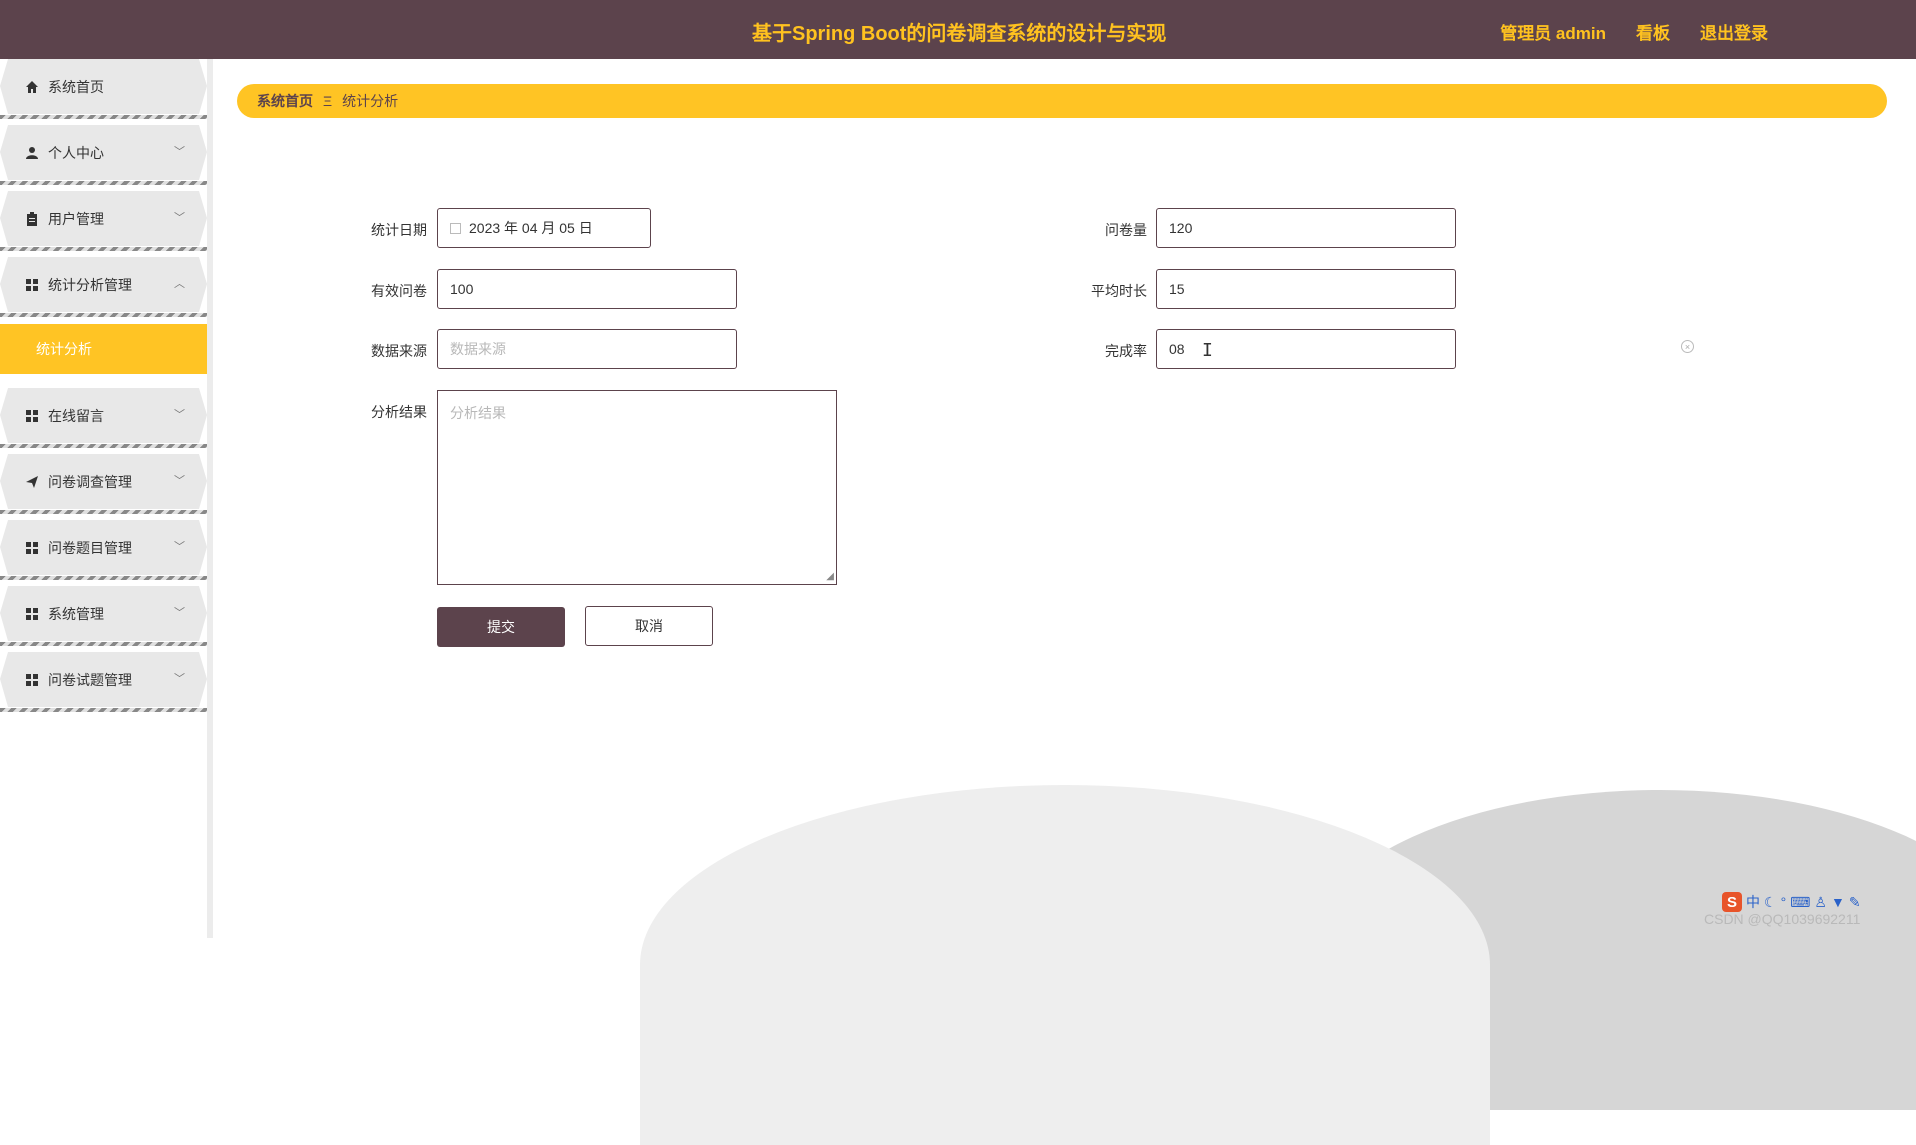  I want to click on survey-count-field: 120, so click(1306, 228).